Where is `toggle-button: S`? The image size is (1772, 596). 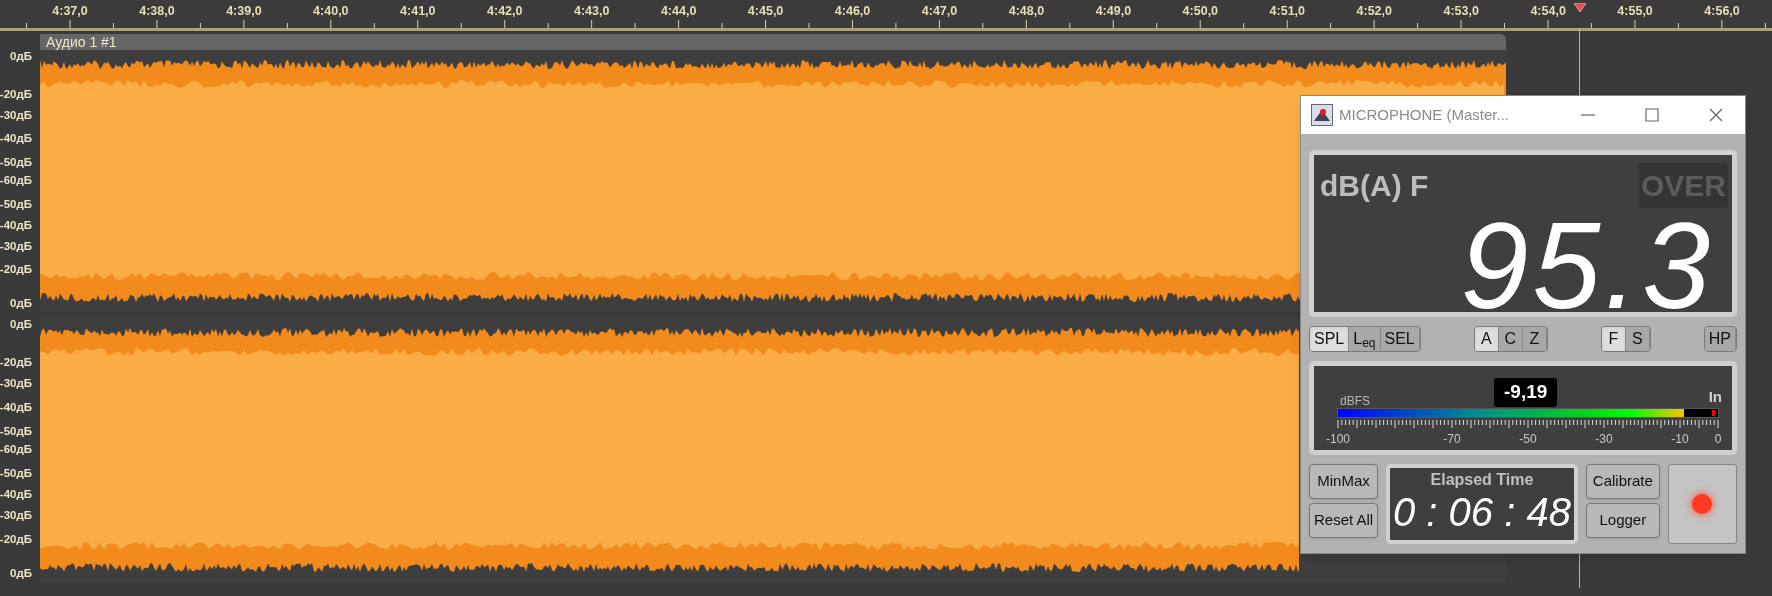 toggle-button: S is located at coordinates (1637, 339).